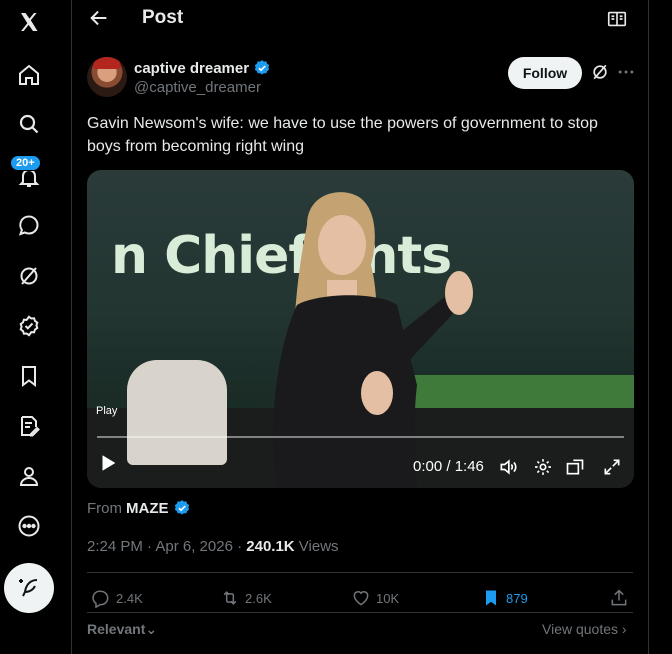 The width and height of the screenshot is (672, 654). I want to click on reader-mode-icon, so click(617, 19).